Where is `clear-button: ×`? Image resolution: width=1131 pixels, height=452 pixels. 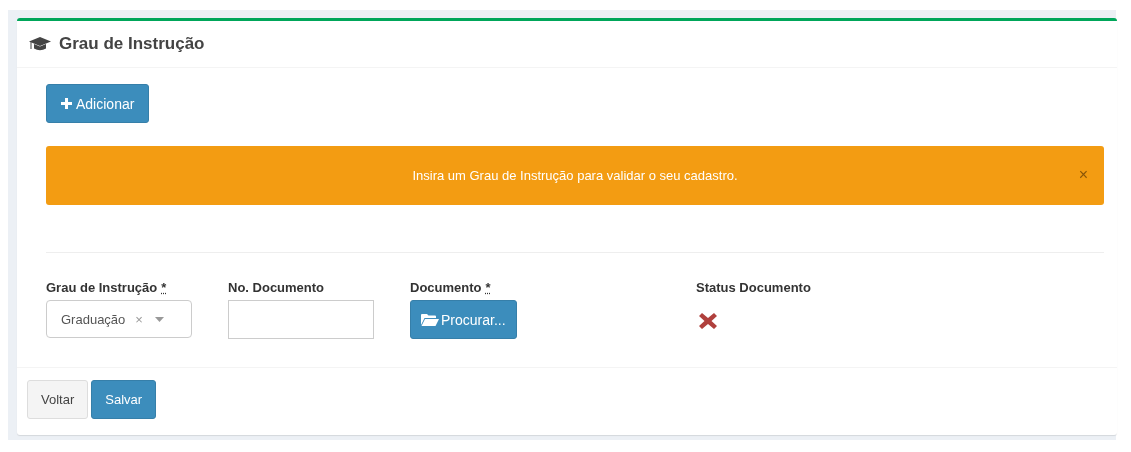 clear-button: × is located at coordinates (139, 319).